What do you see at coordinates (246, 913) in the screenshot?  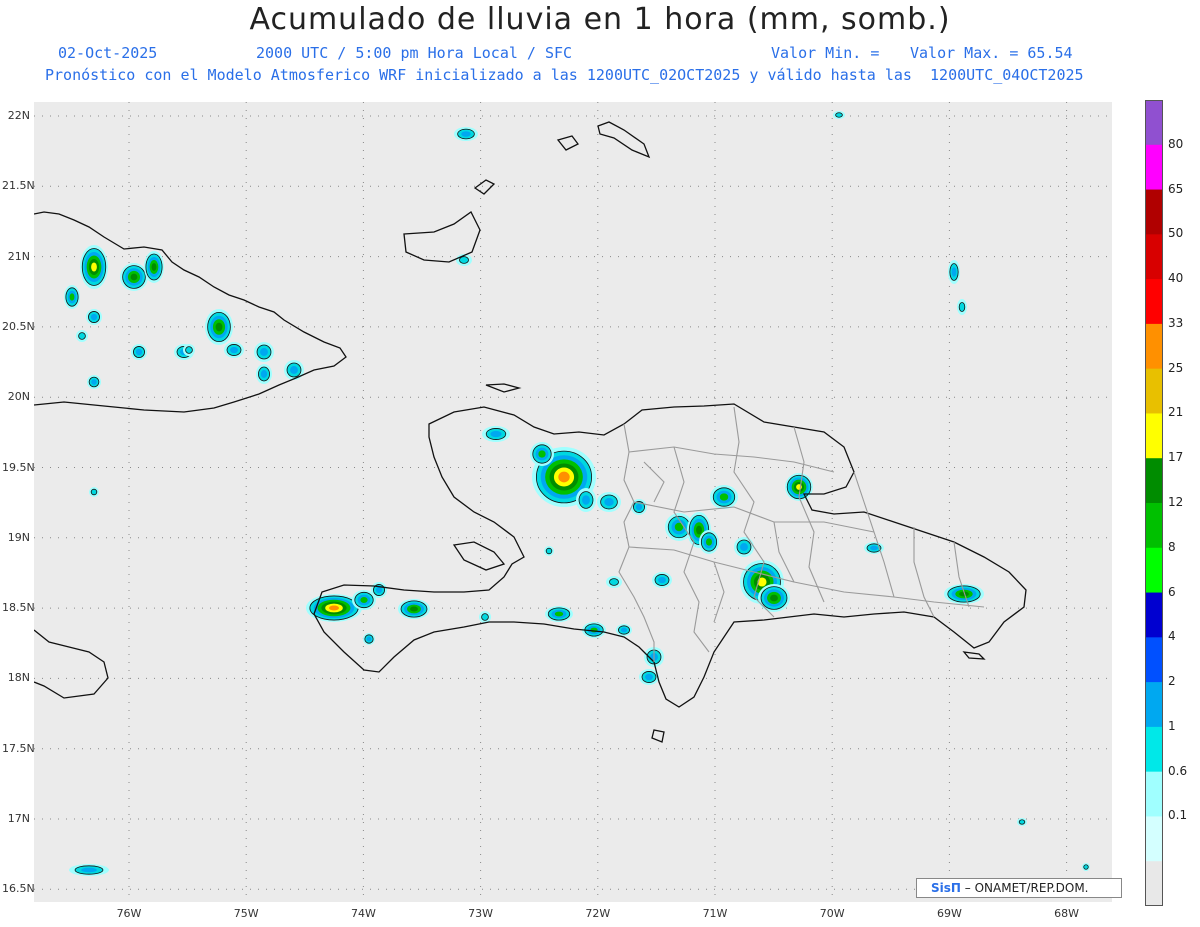 I see `lon-label: 75W` at bounding box center [246, 913].